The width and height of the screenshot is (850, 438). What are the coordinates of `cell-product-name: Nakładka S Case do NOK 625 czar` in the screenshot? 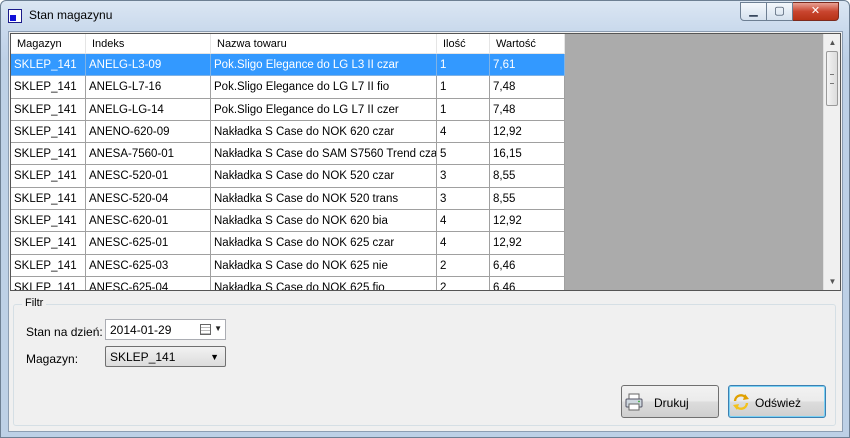 It's located at (324, 243).